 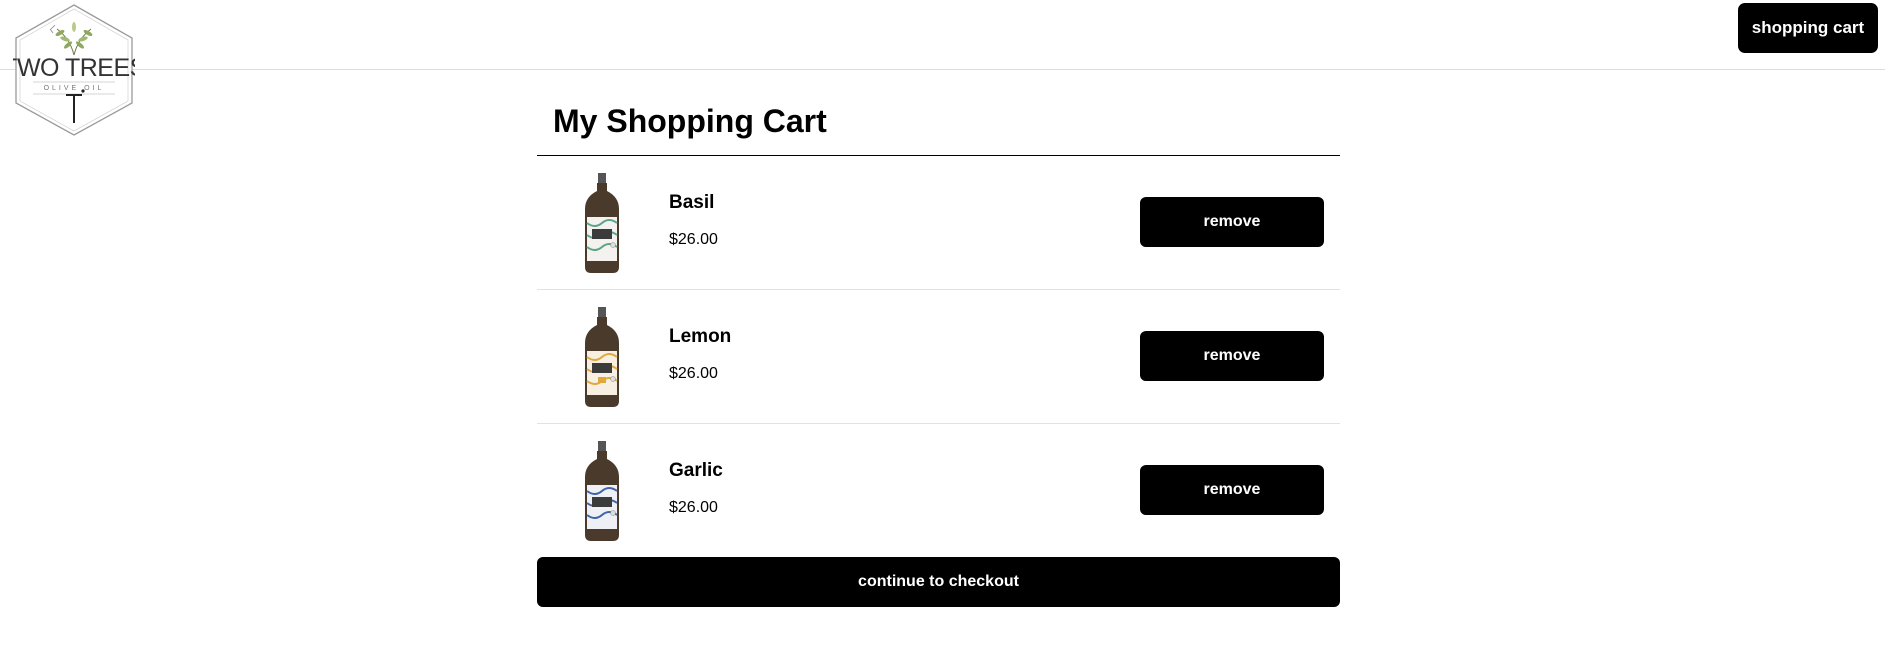 What do you see at coordinates (942, 35) in the screenshot?
I see `site-header` at bounding box center [942, 35].